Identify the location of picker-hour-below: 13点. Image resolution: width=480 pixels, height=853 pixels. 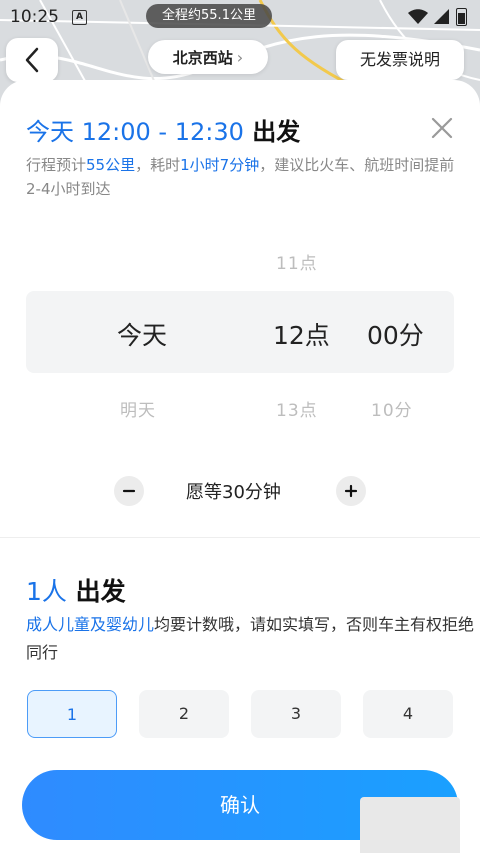
(297, 408).